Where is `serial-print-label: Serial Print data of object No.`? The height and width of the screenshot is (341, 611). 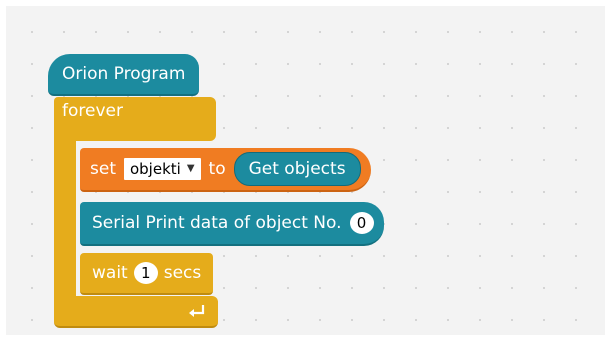 serial-print-label: Serial Print data of object No. is located at coordinates (217, 222).